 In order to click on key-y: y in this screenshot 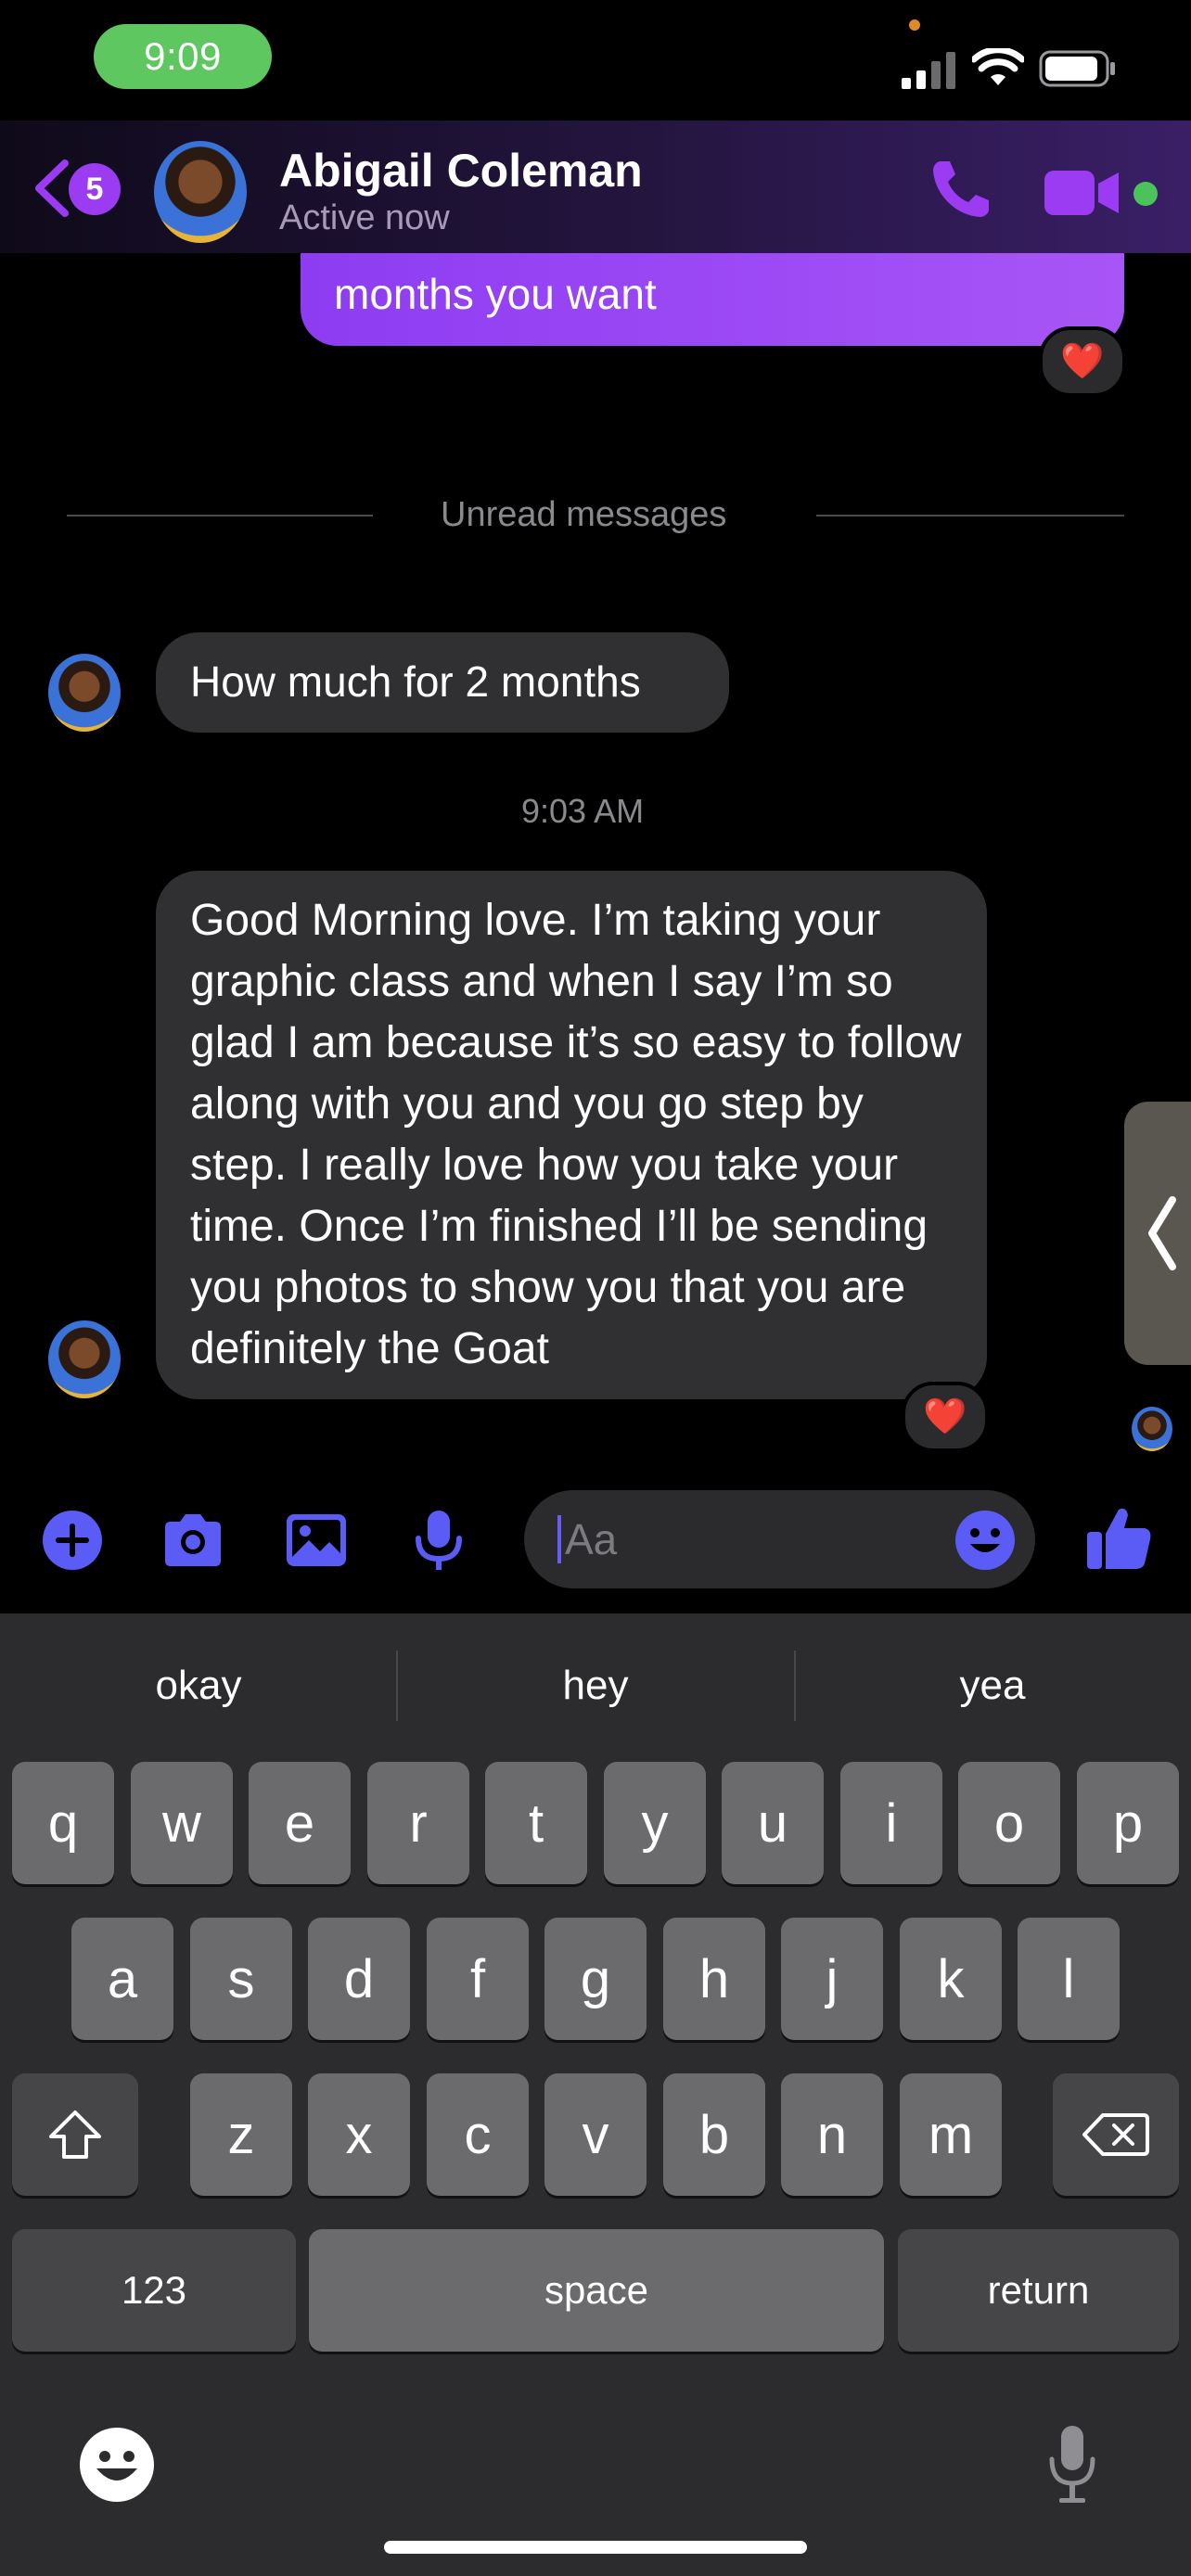, I will do `click(655, 1823)`.